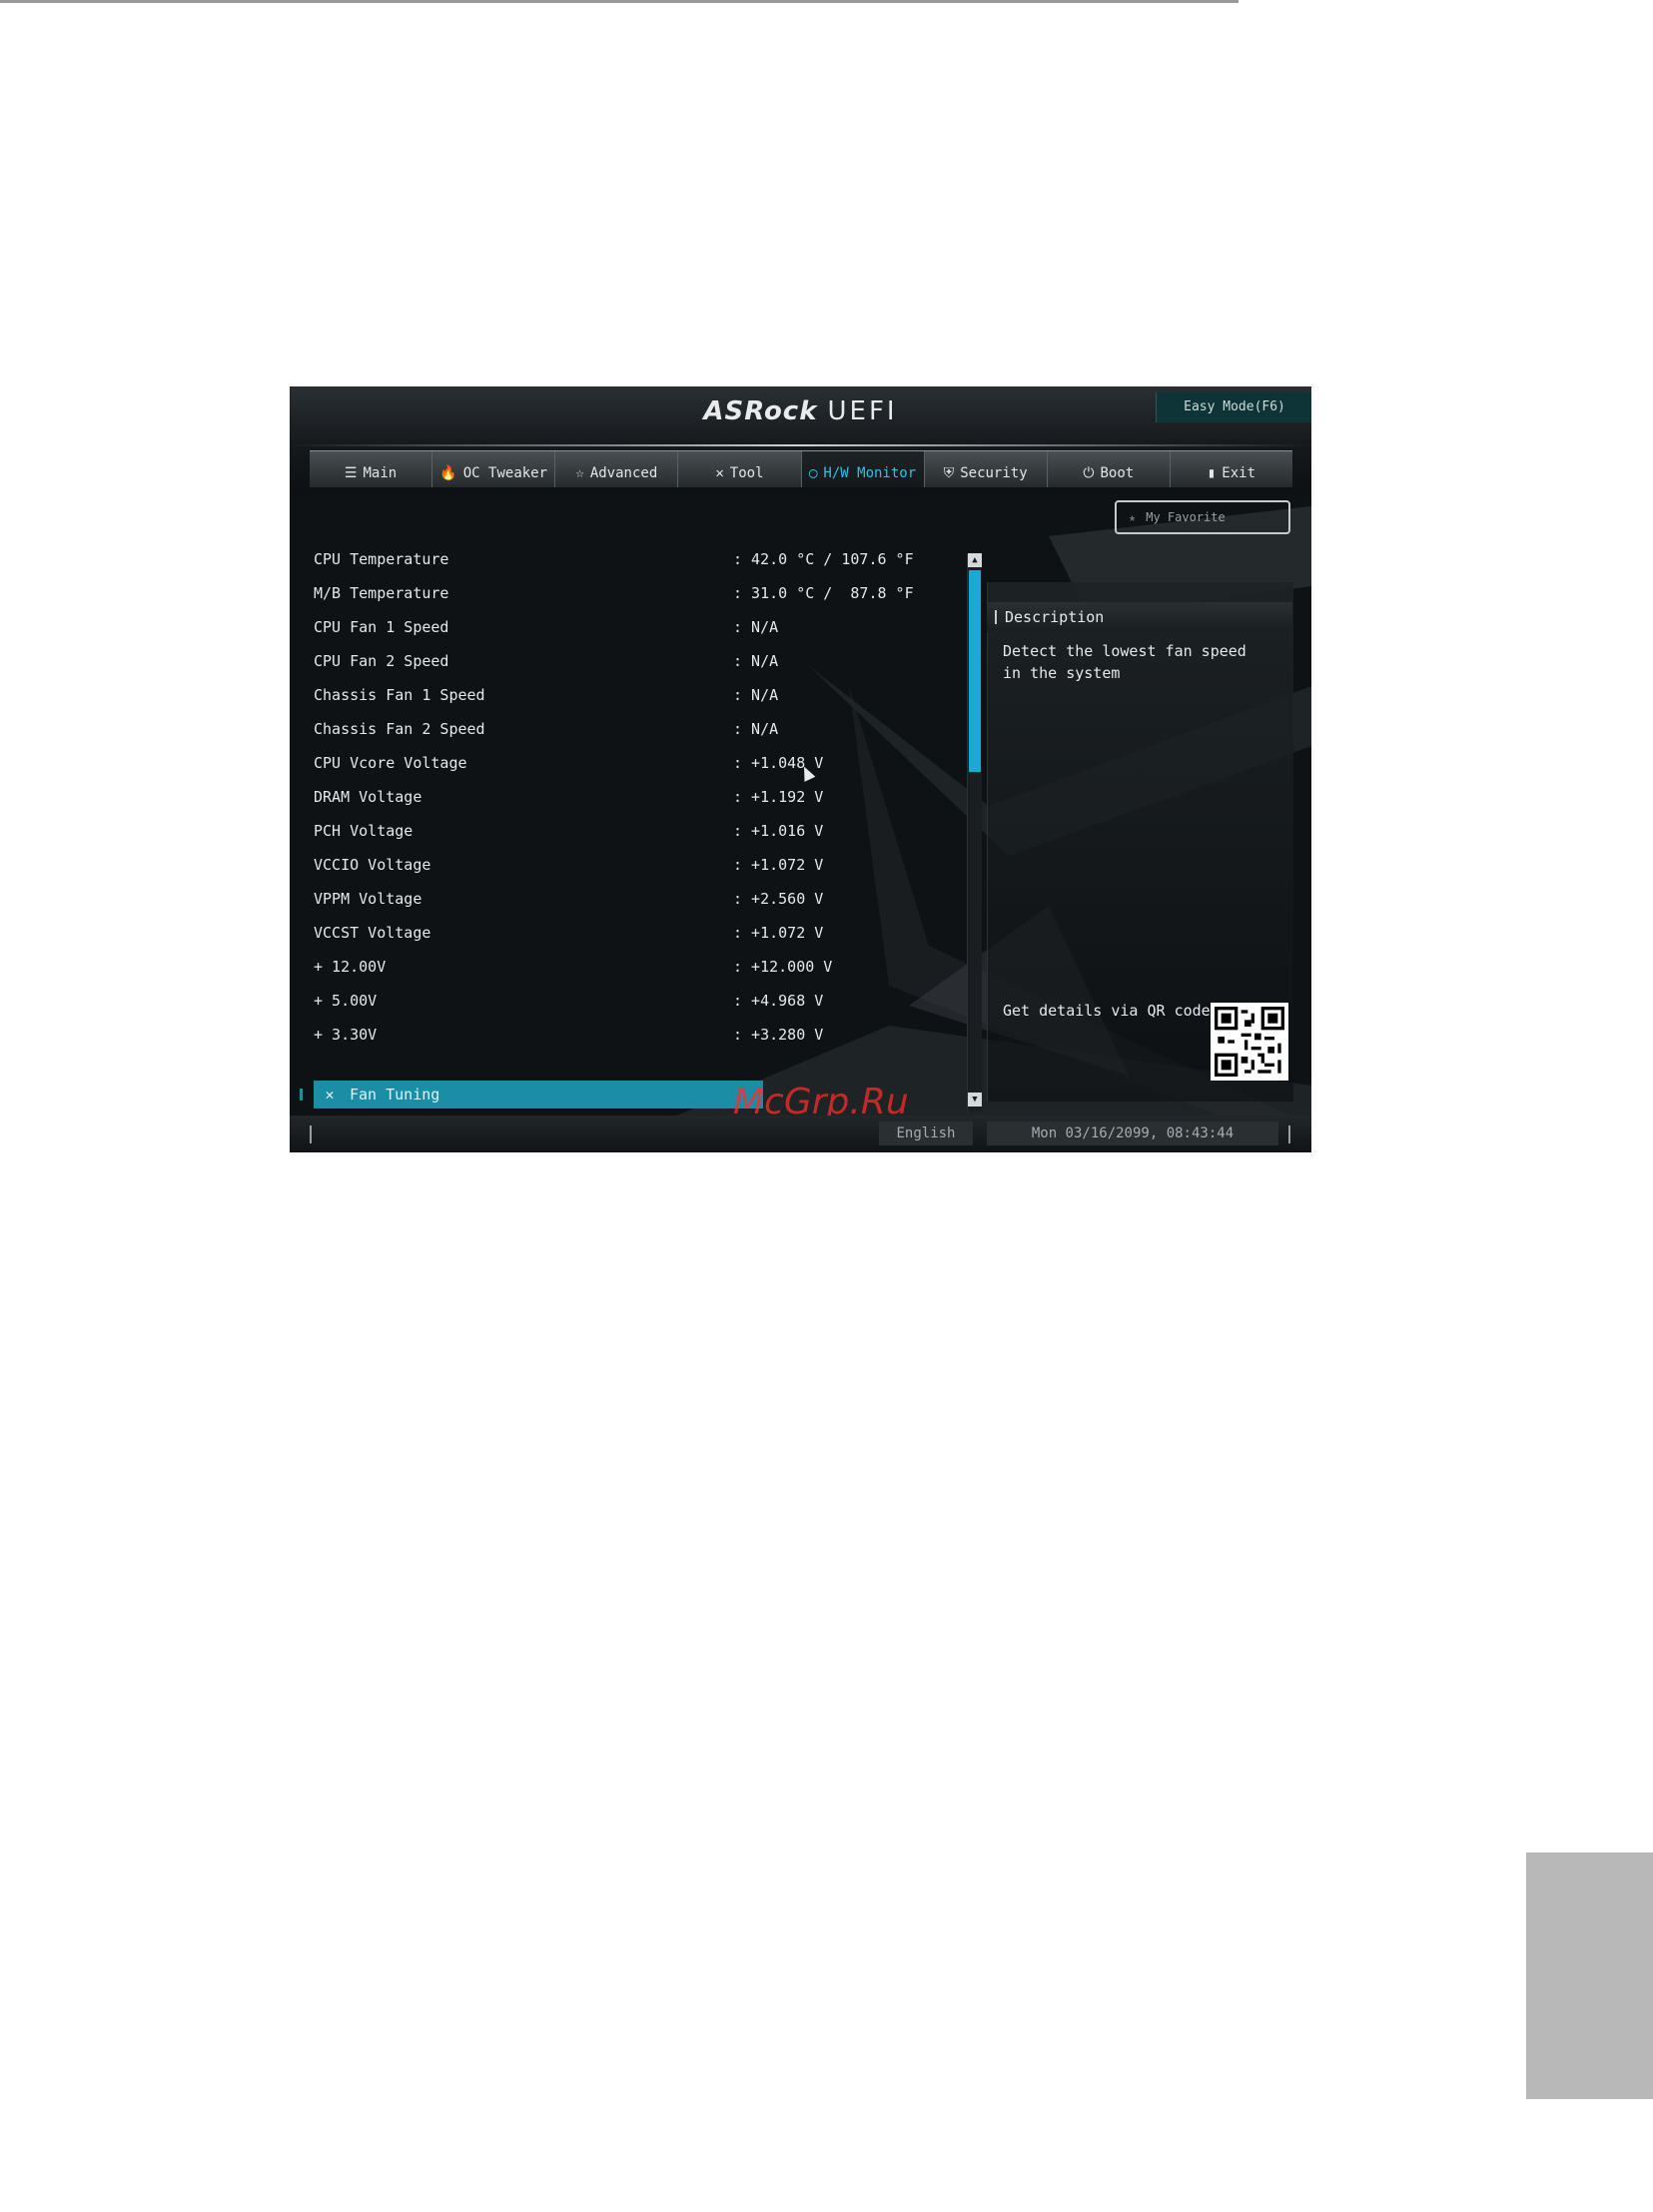 The height and width of the screenshot is (2212, 1653). What do you see at coordinates (301, 1095) in the screenshot?
I see `selection-marker` at bounding box center [301, 1095].